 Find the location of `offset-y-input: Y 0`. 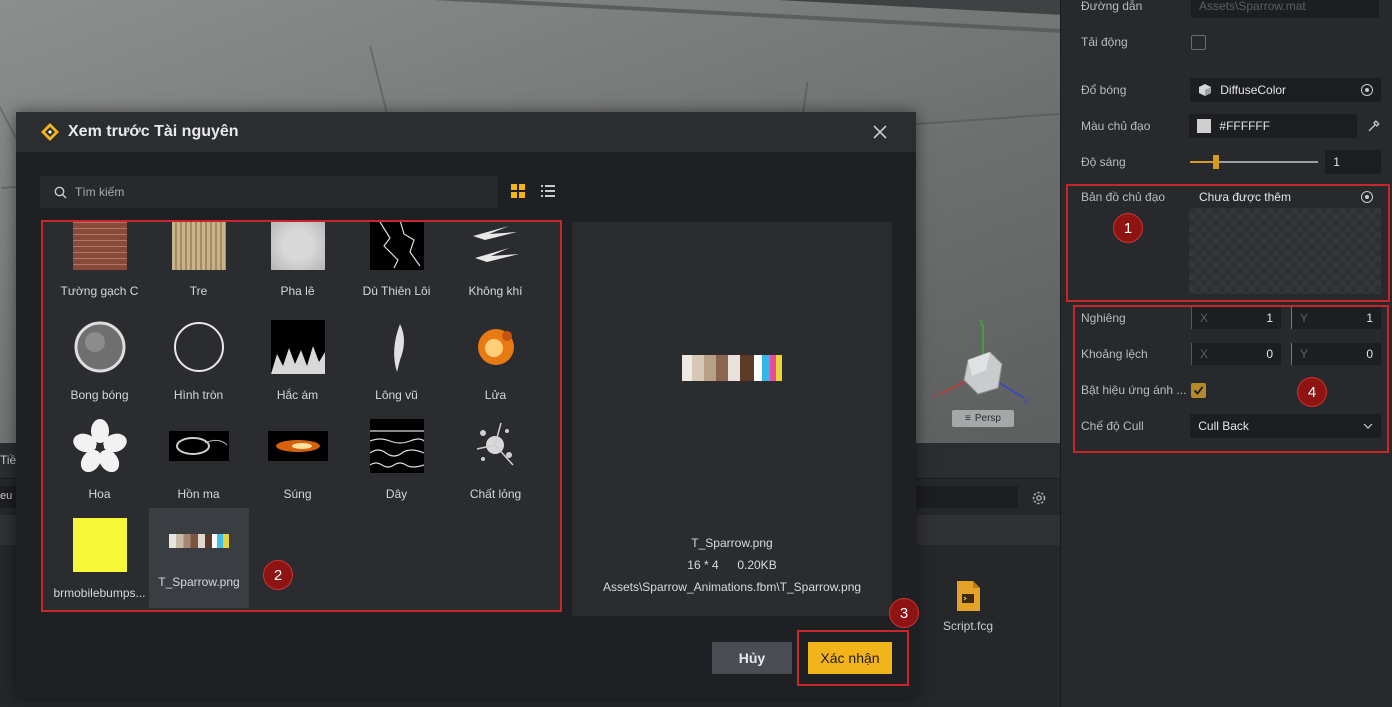

offset-y-input: Y 0 is located at coordinates (1336, 354).